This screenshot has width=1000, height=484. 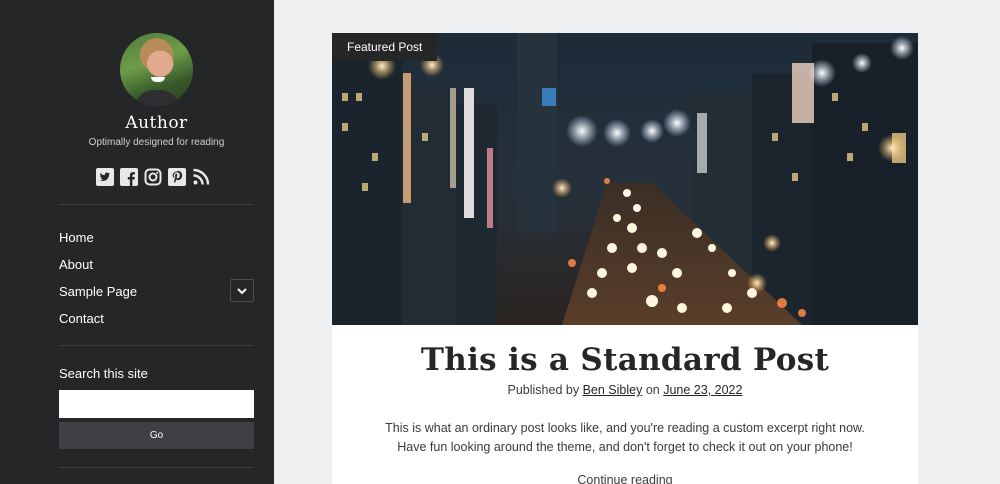 What do you see at coordinates (103, 373) in the screenshot?
I see `search-widget-title: Search this site` at bounding box center [103, 373].